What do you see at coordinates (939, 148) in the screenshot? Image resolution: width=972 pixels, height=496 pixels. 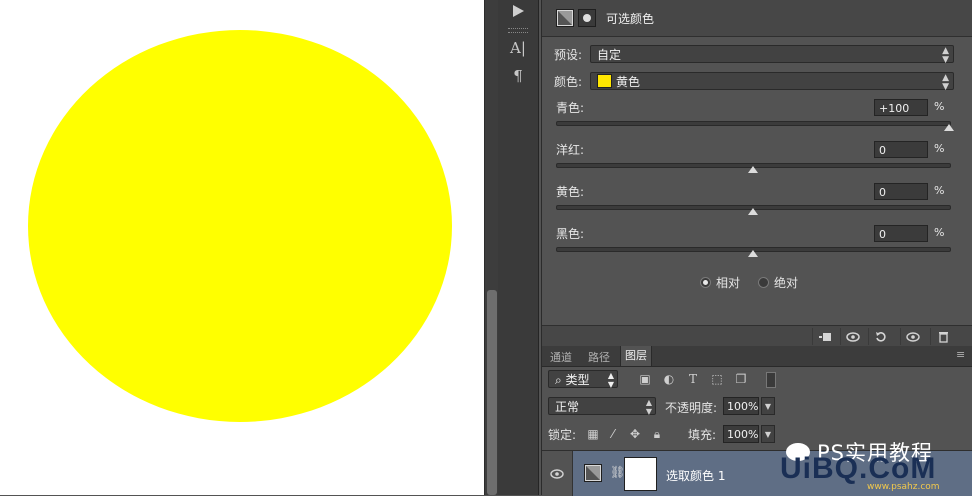 I see `magenta-percent: %` at bounding box center [939, 148].